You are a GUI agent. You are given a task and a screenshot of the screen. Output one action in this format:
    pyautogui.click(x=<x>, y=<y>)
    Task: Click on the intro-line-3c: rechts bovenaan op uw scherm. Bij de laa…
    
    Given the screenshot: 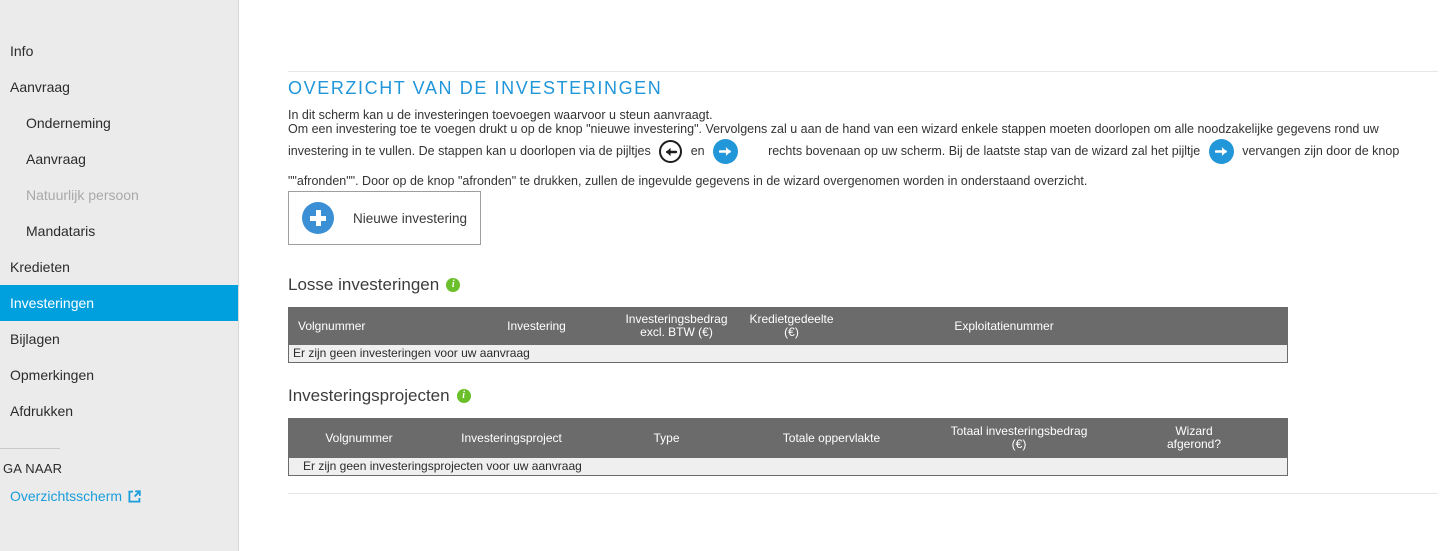 What is the action you would take?
    pyautogui.click(x=984, y=151)
    